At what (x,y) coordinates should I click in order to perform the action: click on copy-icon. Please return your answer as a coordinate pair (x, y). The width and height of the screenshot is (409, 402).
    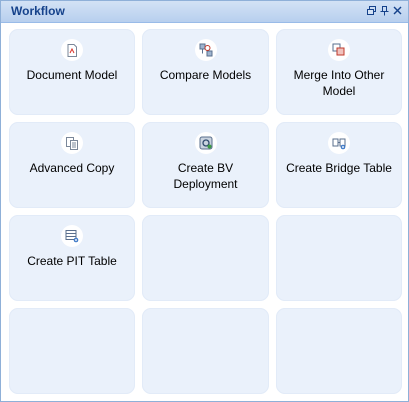
    Looking at the image, I should click on (72, 143).